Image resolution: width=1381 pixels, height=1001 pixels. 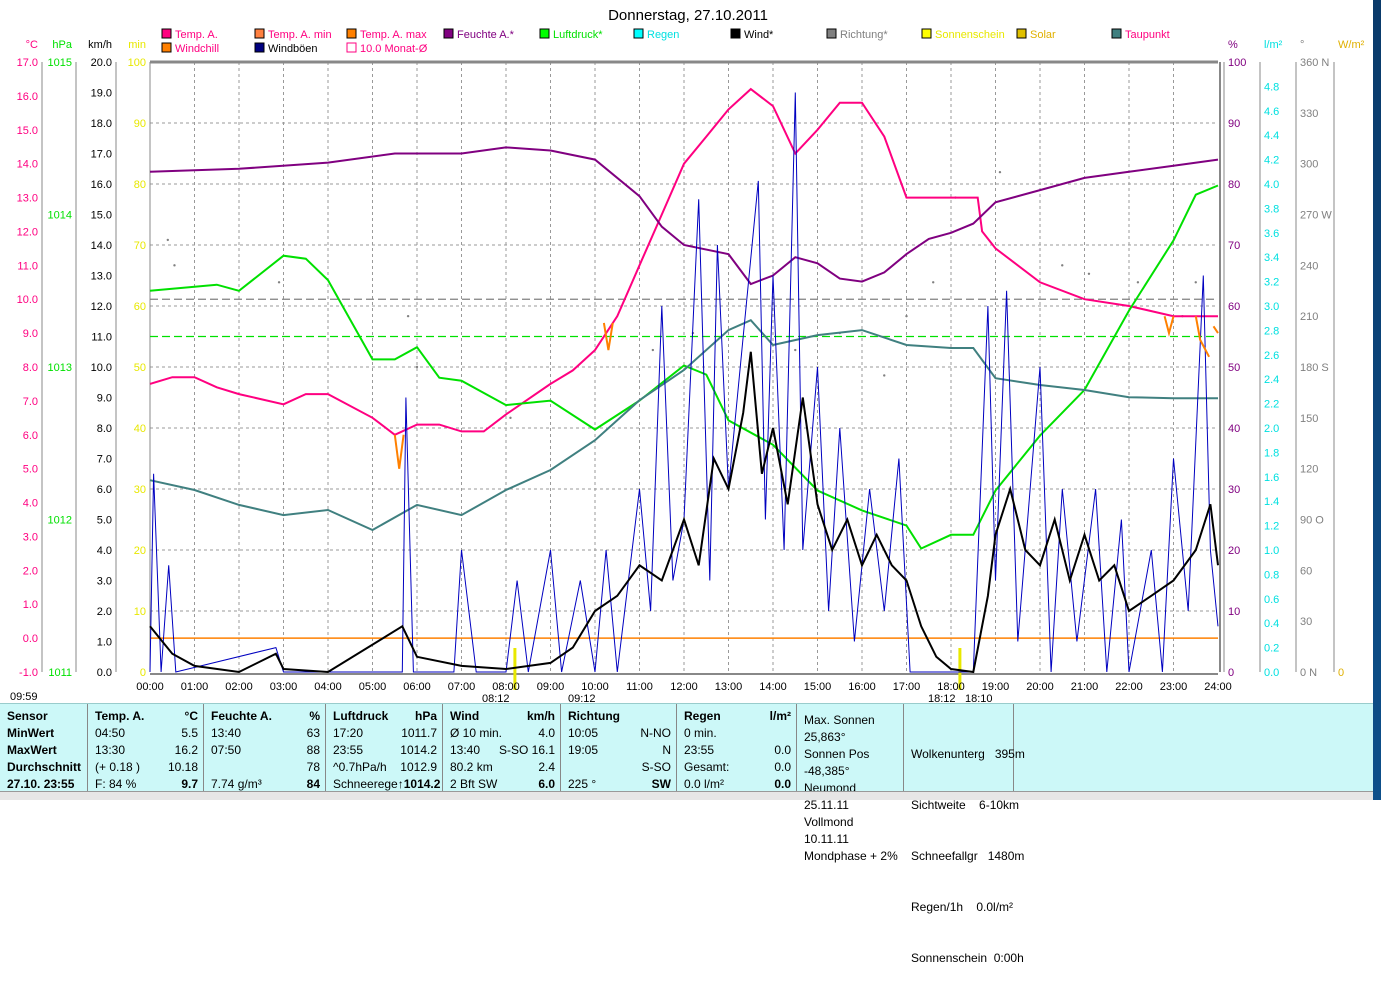 I want to click on rain-tick-label: 2.0, so click(x=1271, y=429).